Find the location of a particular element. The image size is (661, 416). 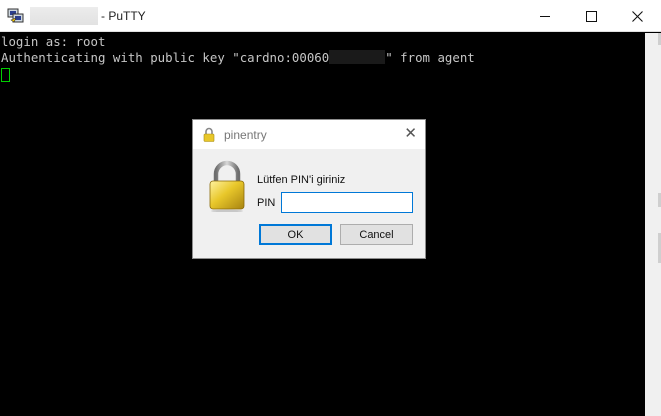

padlock-icon is located at coordinates (227, 186).